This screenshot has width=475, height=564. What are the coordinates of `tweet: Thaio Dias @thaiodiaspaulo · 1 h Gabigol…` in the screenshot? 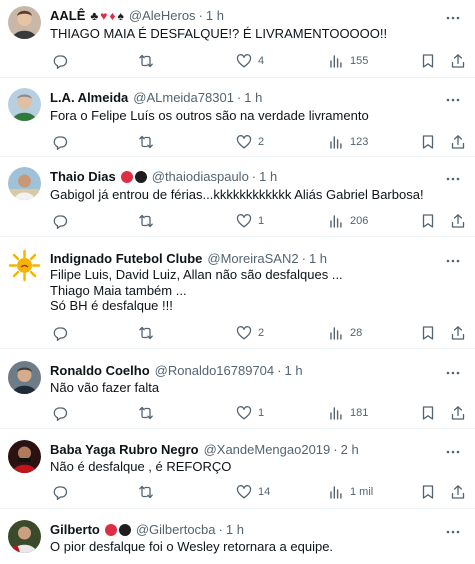 It's located at (237, 197).